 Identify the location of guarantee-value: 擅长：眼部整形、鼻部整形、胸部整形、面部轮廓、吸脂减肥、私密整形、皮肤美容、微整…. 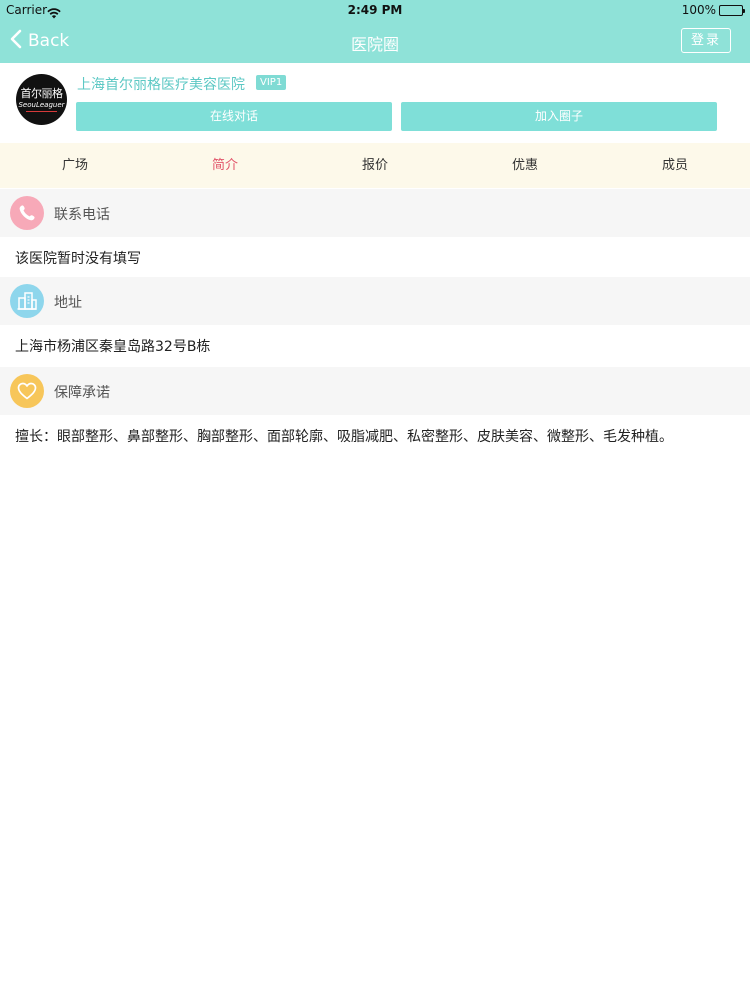
(344, 437).